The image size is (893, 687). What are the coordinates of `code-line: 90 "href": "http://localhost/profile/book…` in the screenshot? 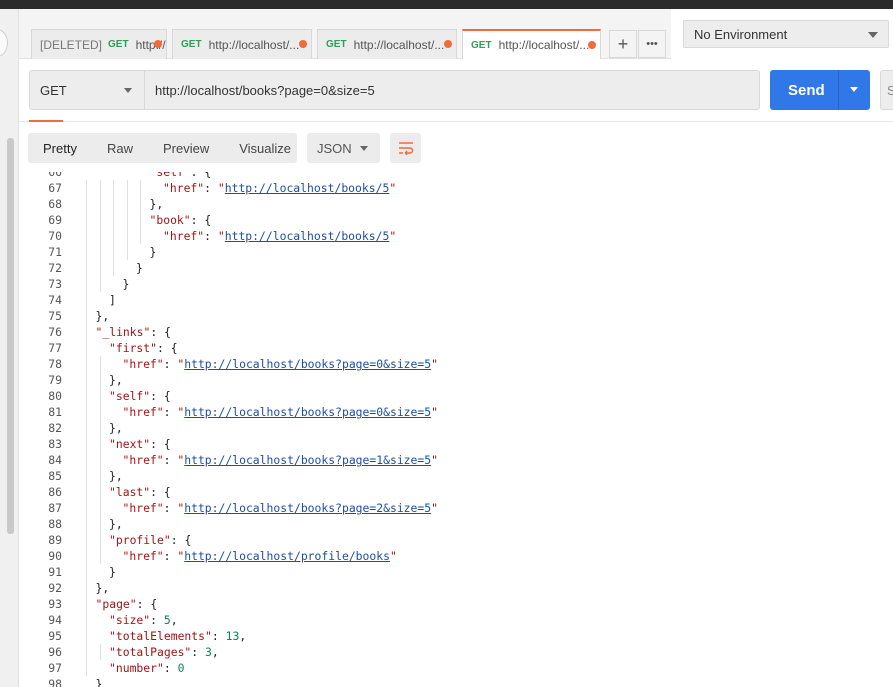 It's located at (456, 556).